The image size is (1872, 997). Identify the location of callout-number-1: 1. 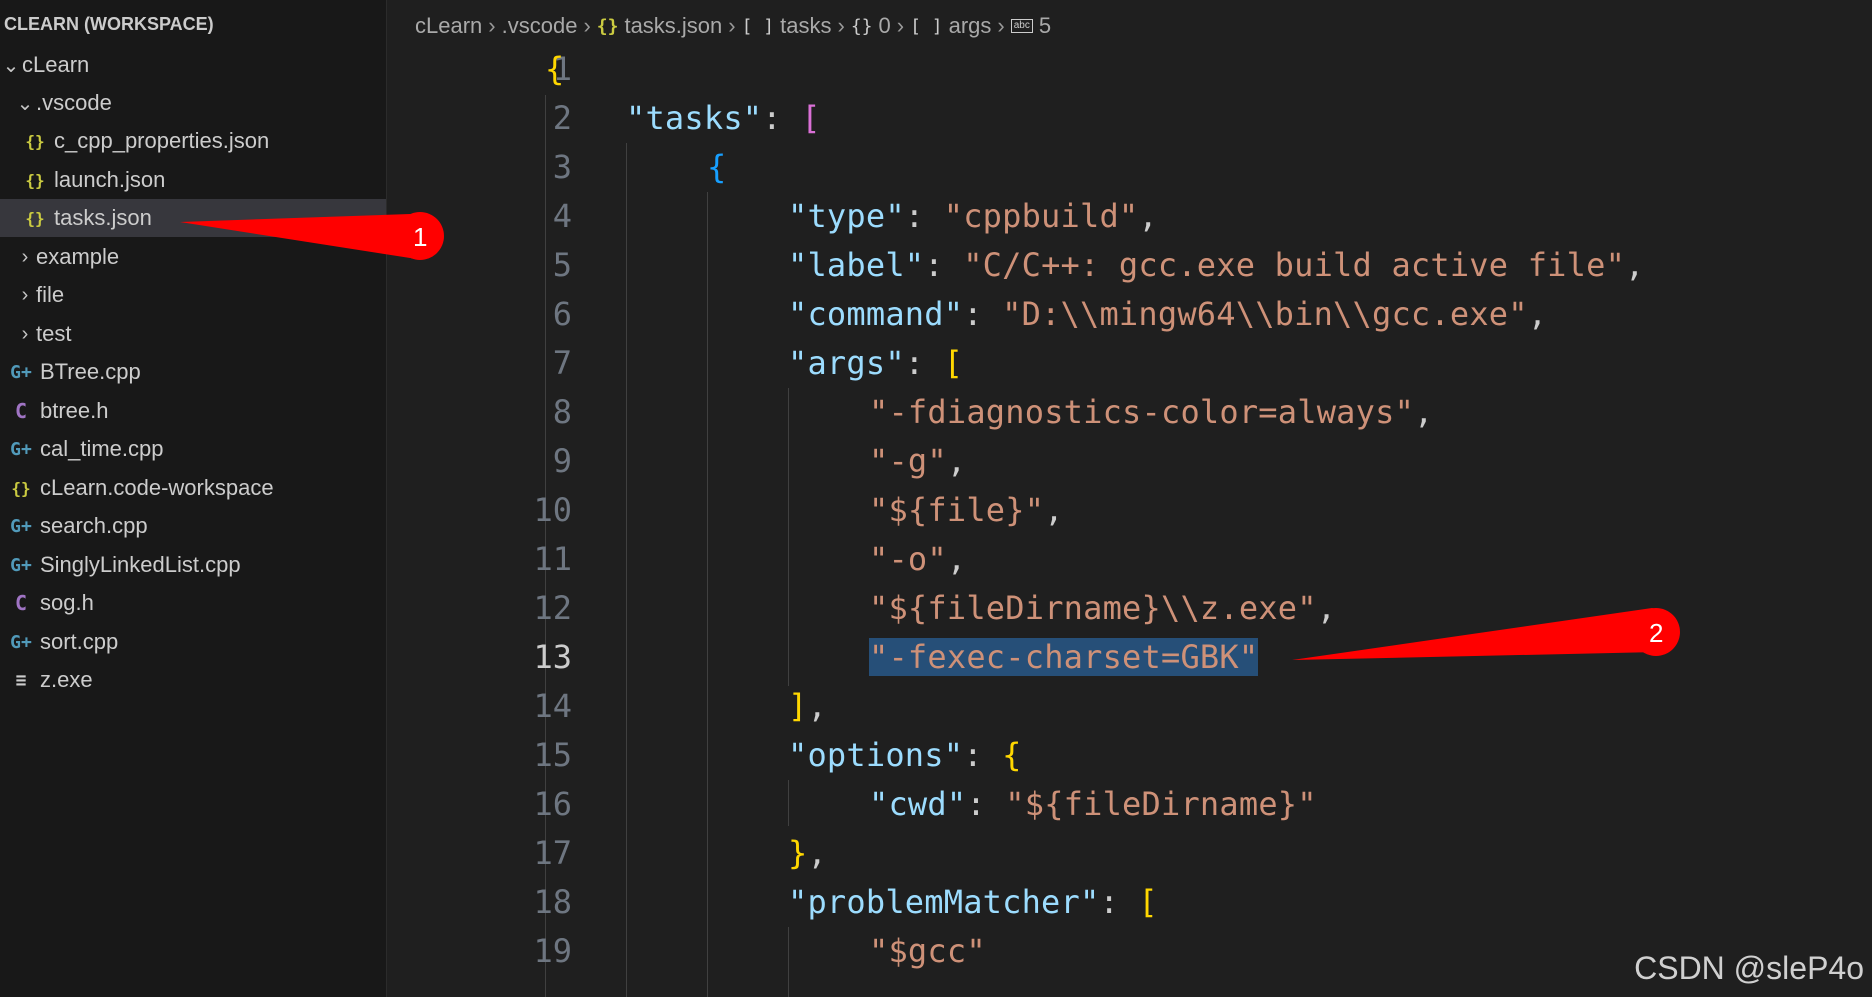
(420, 237).